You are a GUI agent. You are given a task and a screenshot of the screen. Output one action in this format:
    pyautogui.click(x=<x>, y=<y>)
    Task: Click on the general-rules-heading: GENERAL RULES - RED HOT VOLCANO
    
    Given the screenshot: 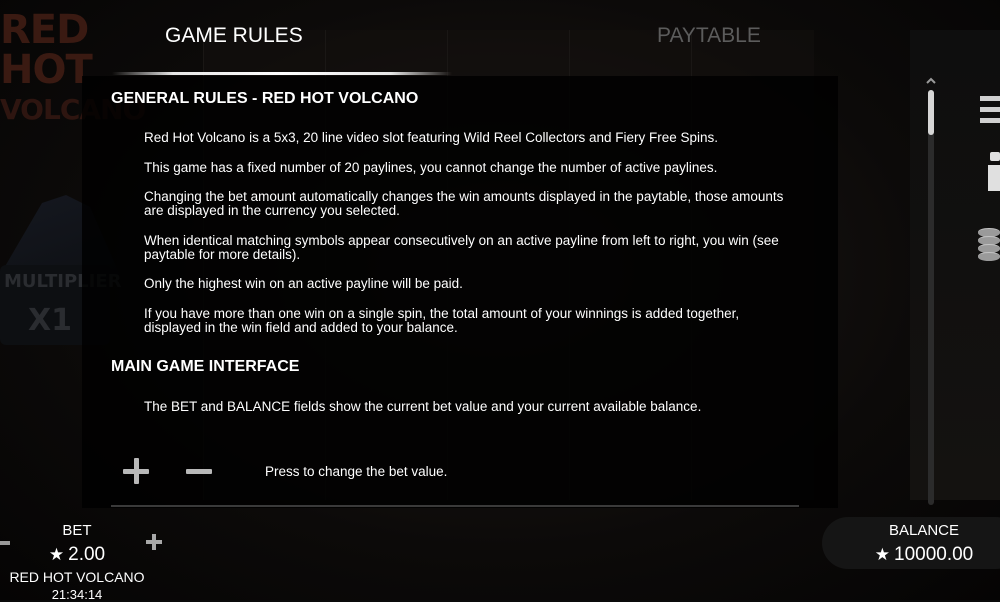 What is the action you would take?
    pyautogui.click(x=265, y=98)
    